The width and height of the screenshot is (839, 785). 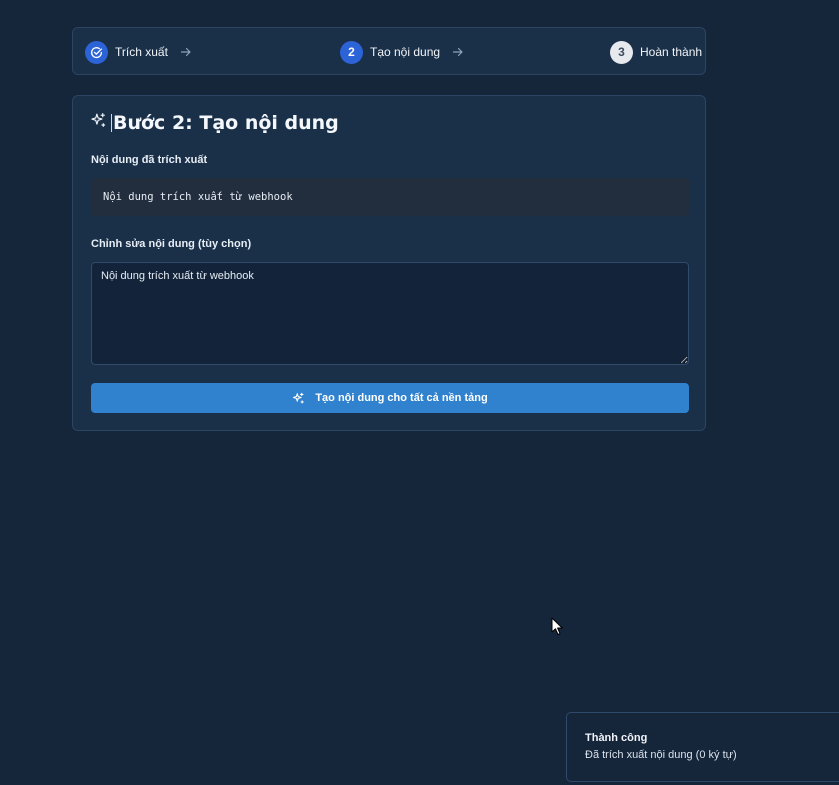 I want to click on edit-content-textarea: Nội dung trích xuất từ webhook, so click(x=390, y=313).